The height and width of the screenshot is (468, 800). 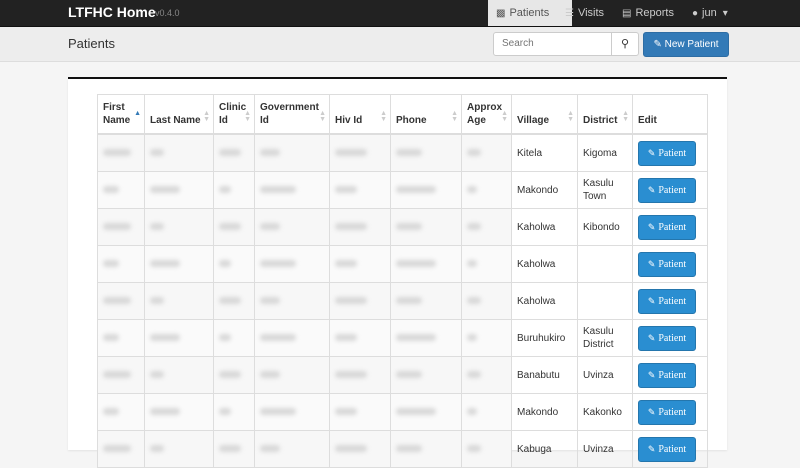 What do you see at coordinates (292, 114) in the screenshot?
I see `col-government-id: Government Id ▲ ▼` at bounding box center [292, 114].